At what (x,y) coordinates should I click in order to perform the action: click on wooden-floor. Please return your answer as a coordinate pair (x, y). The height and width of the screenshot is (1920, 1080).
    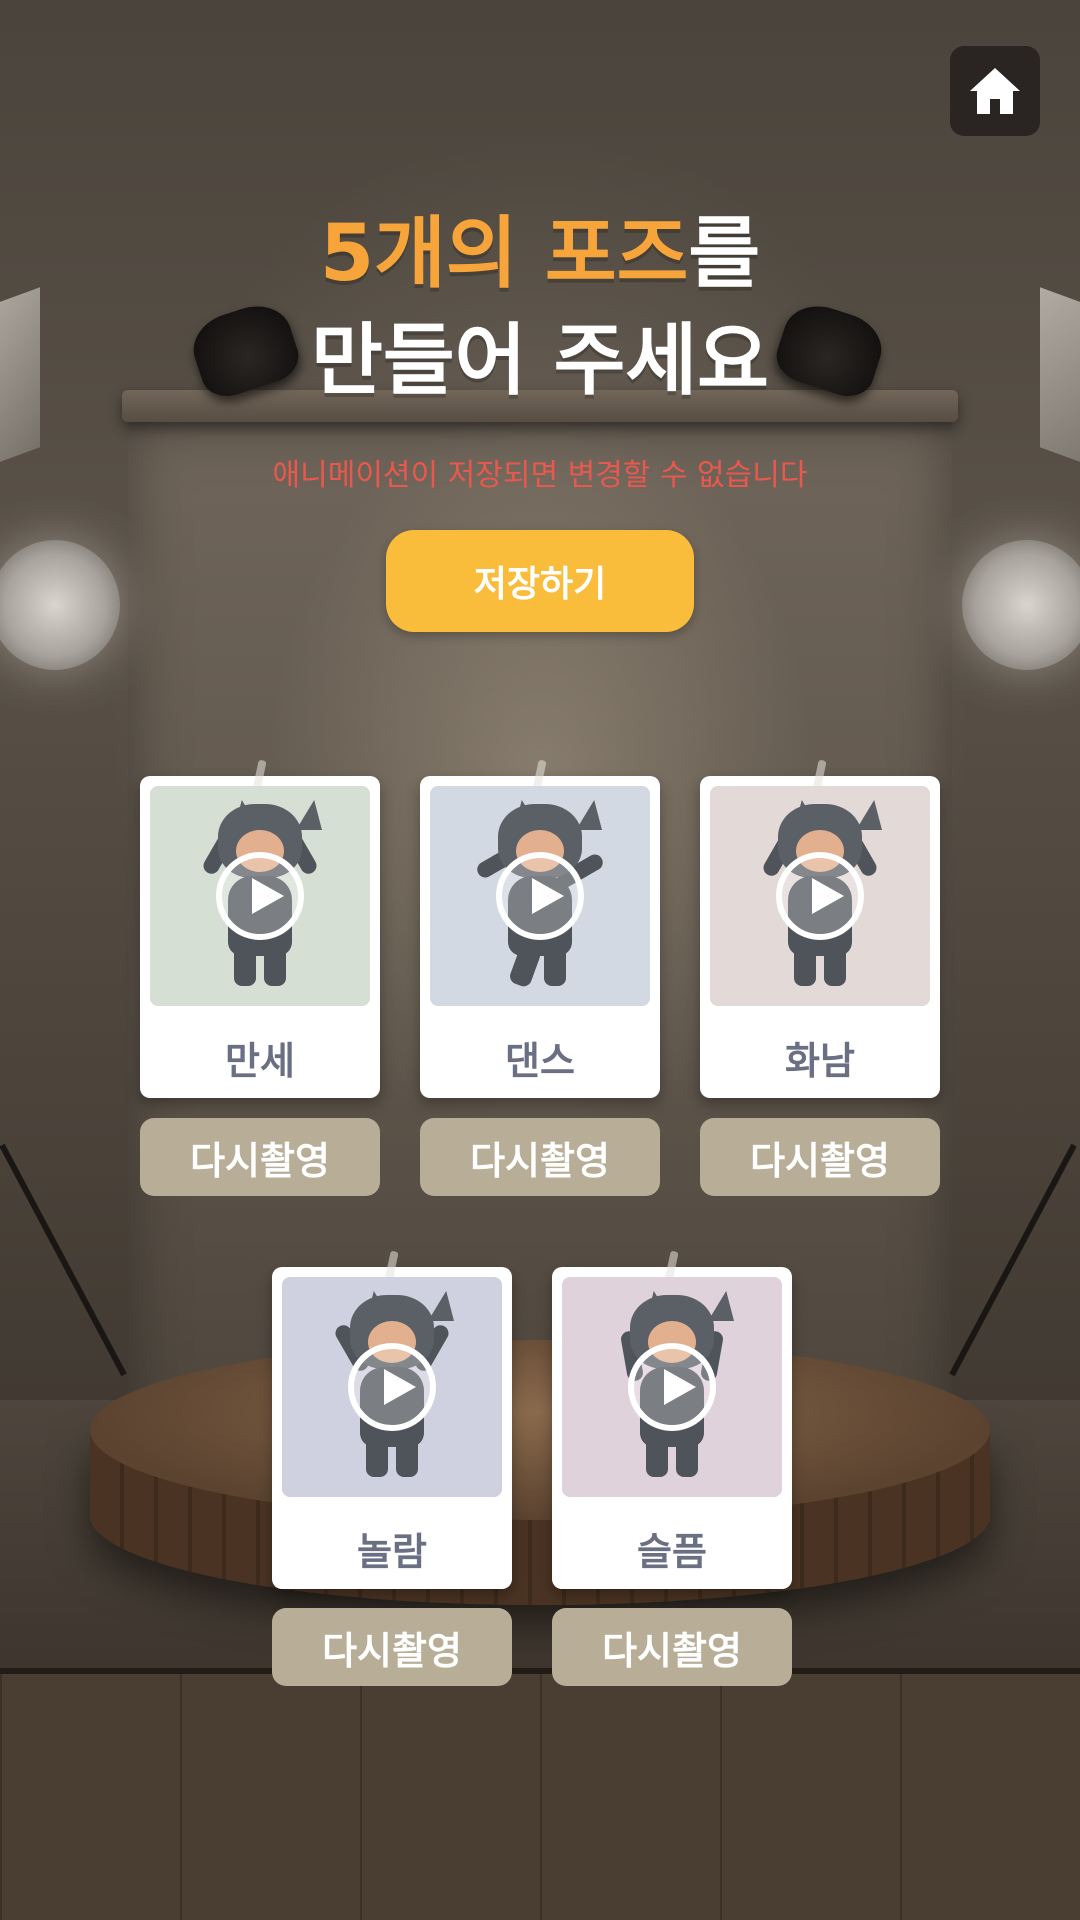
    Looking at the image, I should click on (540, 1794).